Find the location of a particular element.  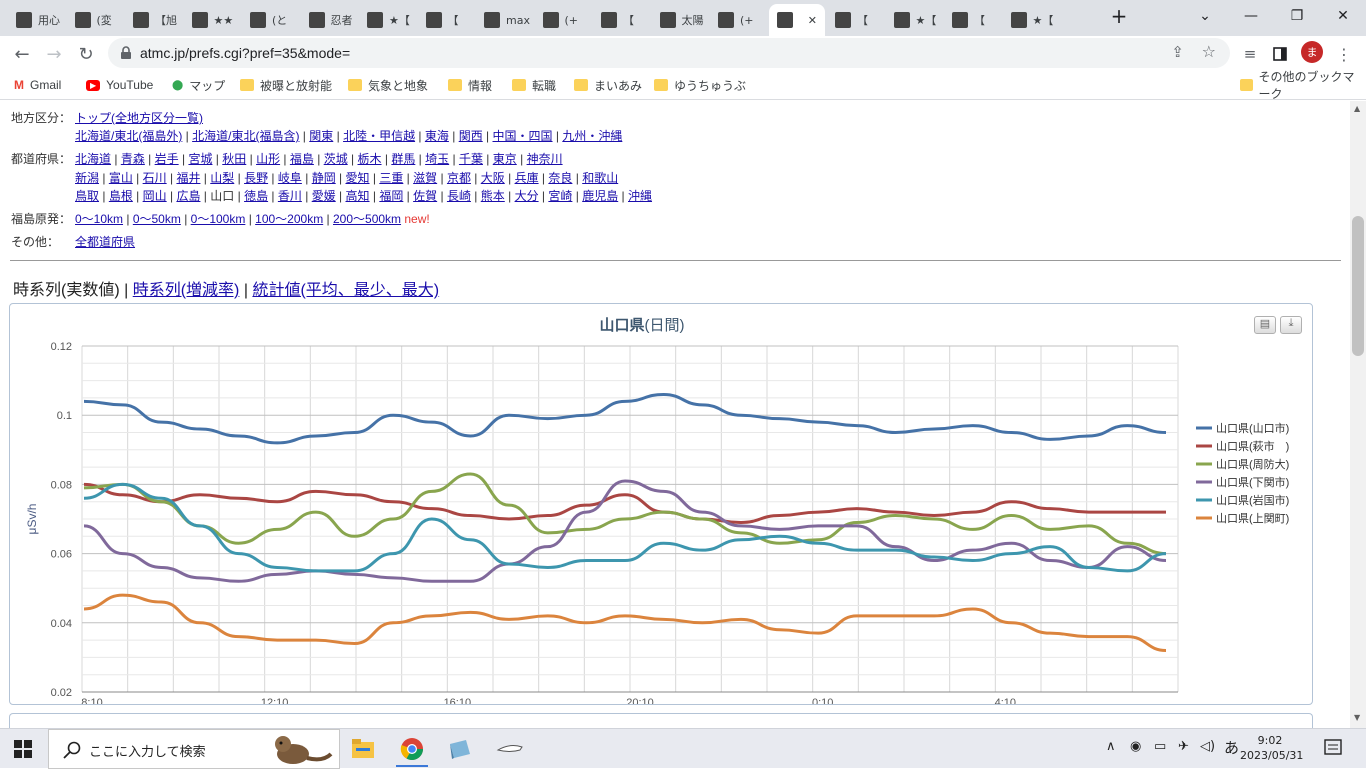

nav-link: 大阪 is located at coordinates (493, 178).